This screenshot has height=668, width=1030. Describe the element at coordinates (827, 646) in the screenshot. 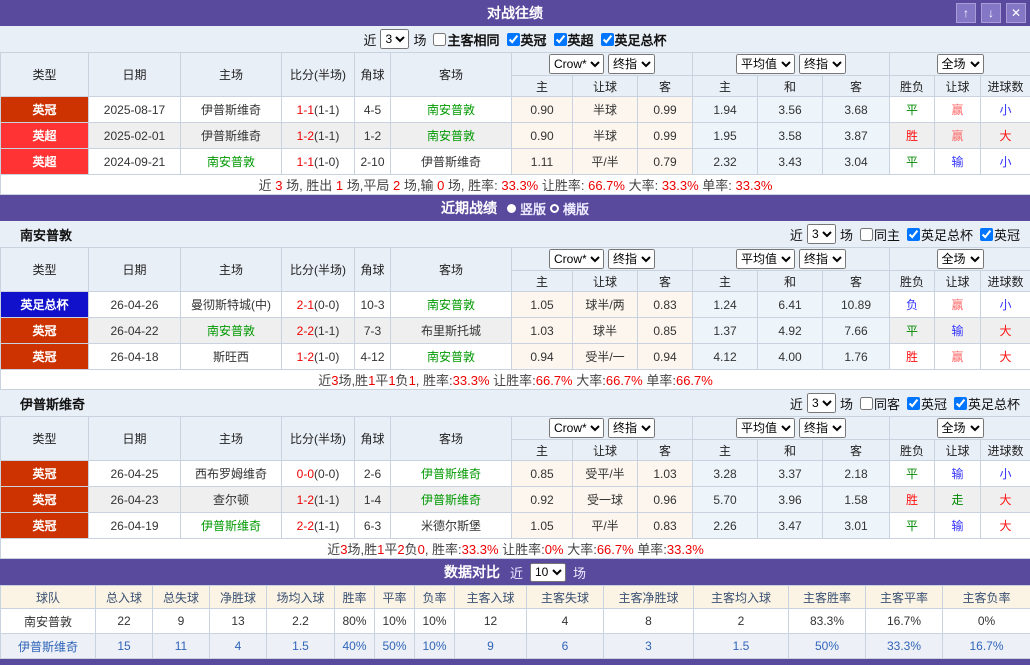

I see `stat-cell: 50%` at that location.